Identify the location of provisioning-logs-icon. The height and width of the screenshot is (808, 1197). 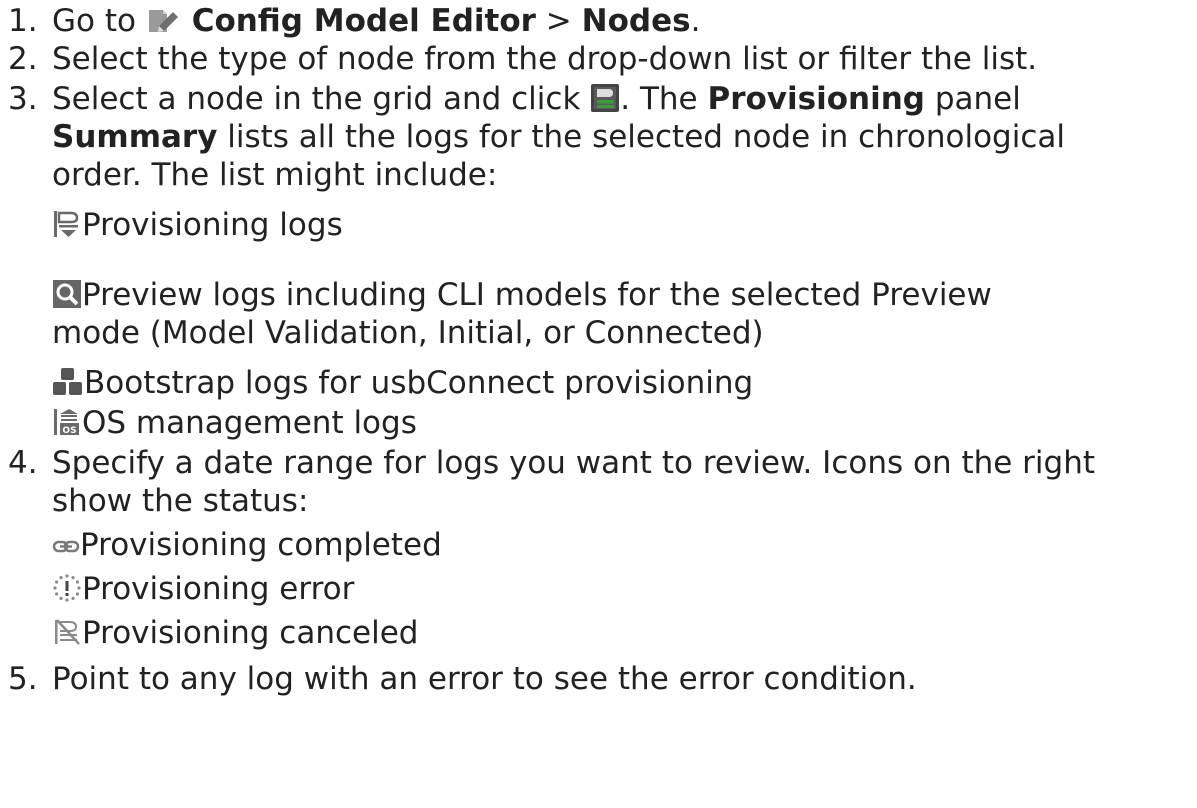
(67, 224).